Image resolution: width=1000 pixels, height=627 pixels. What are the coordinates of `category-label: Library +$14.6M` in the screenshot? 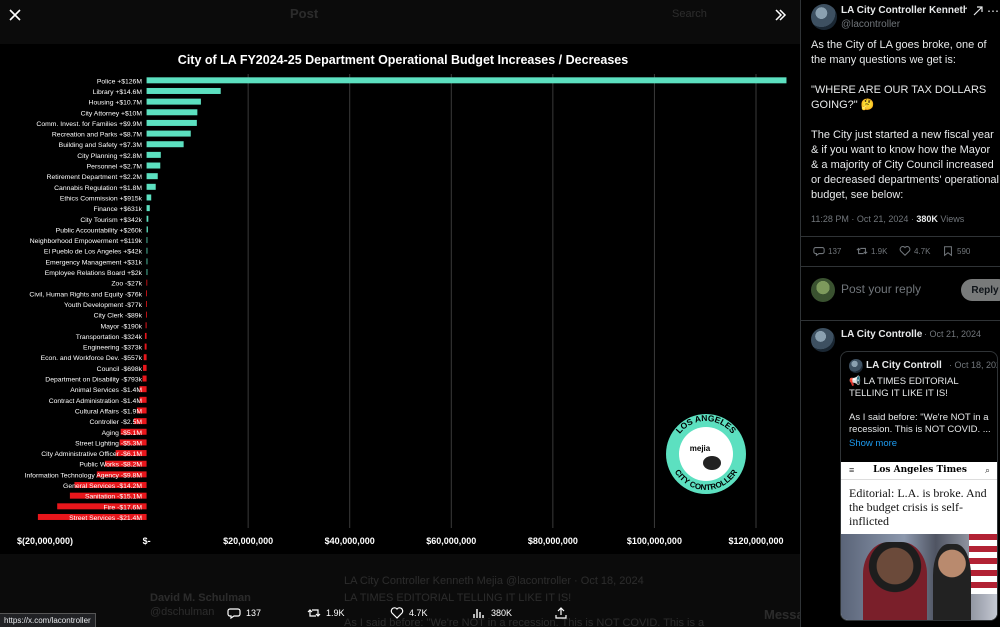 It's located at (118, 92).